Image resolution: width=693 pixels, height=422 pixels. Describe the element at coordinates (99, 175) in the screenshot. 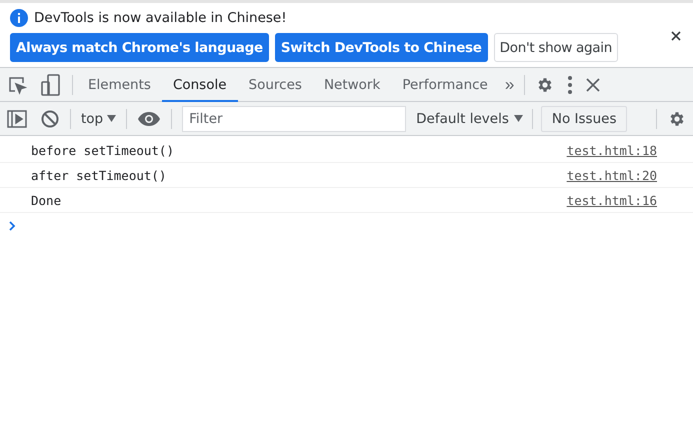

I see `console-message: after setTimeout()` at that location.